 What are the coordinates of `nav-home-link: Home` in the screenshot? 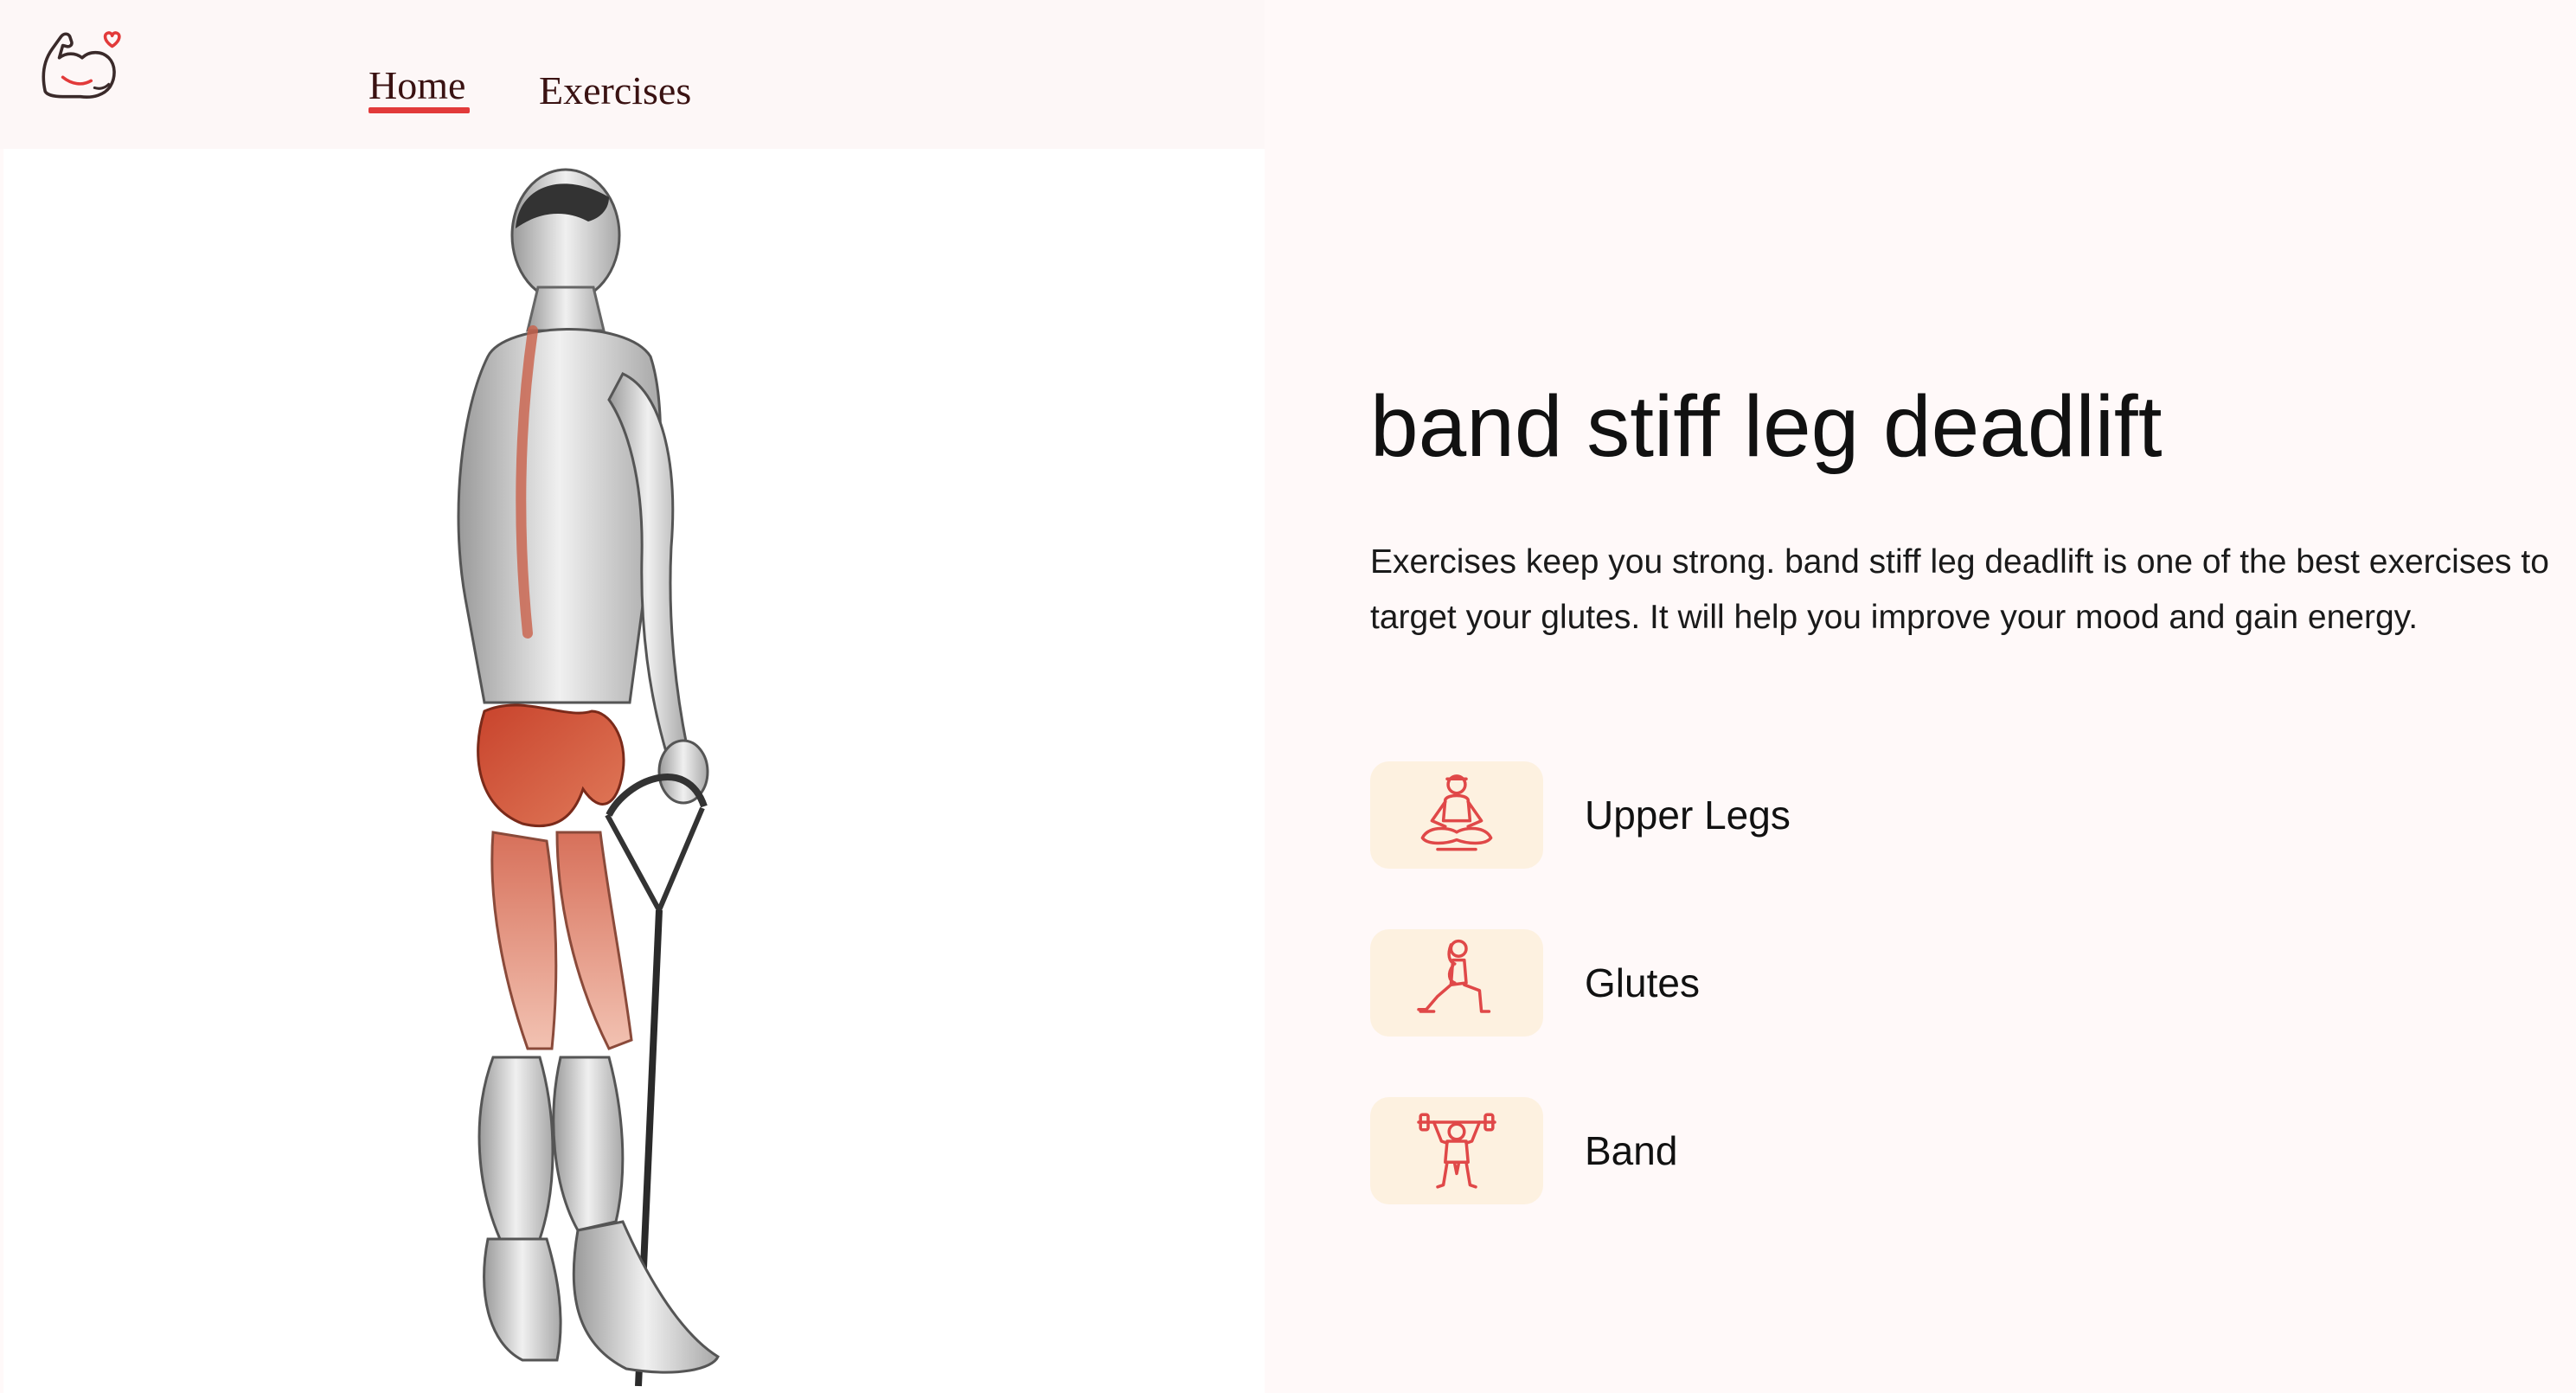 It's located at (416, 86).